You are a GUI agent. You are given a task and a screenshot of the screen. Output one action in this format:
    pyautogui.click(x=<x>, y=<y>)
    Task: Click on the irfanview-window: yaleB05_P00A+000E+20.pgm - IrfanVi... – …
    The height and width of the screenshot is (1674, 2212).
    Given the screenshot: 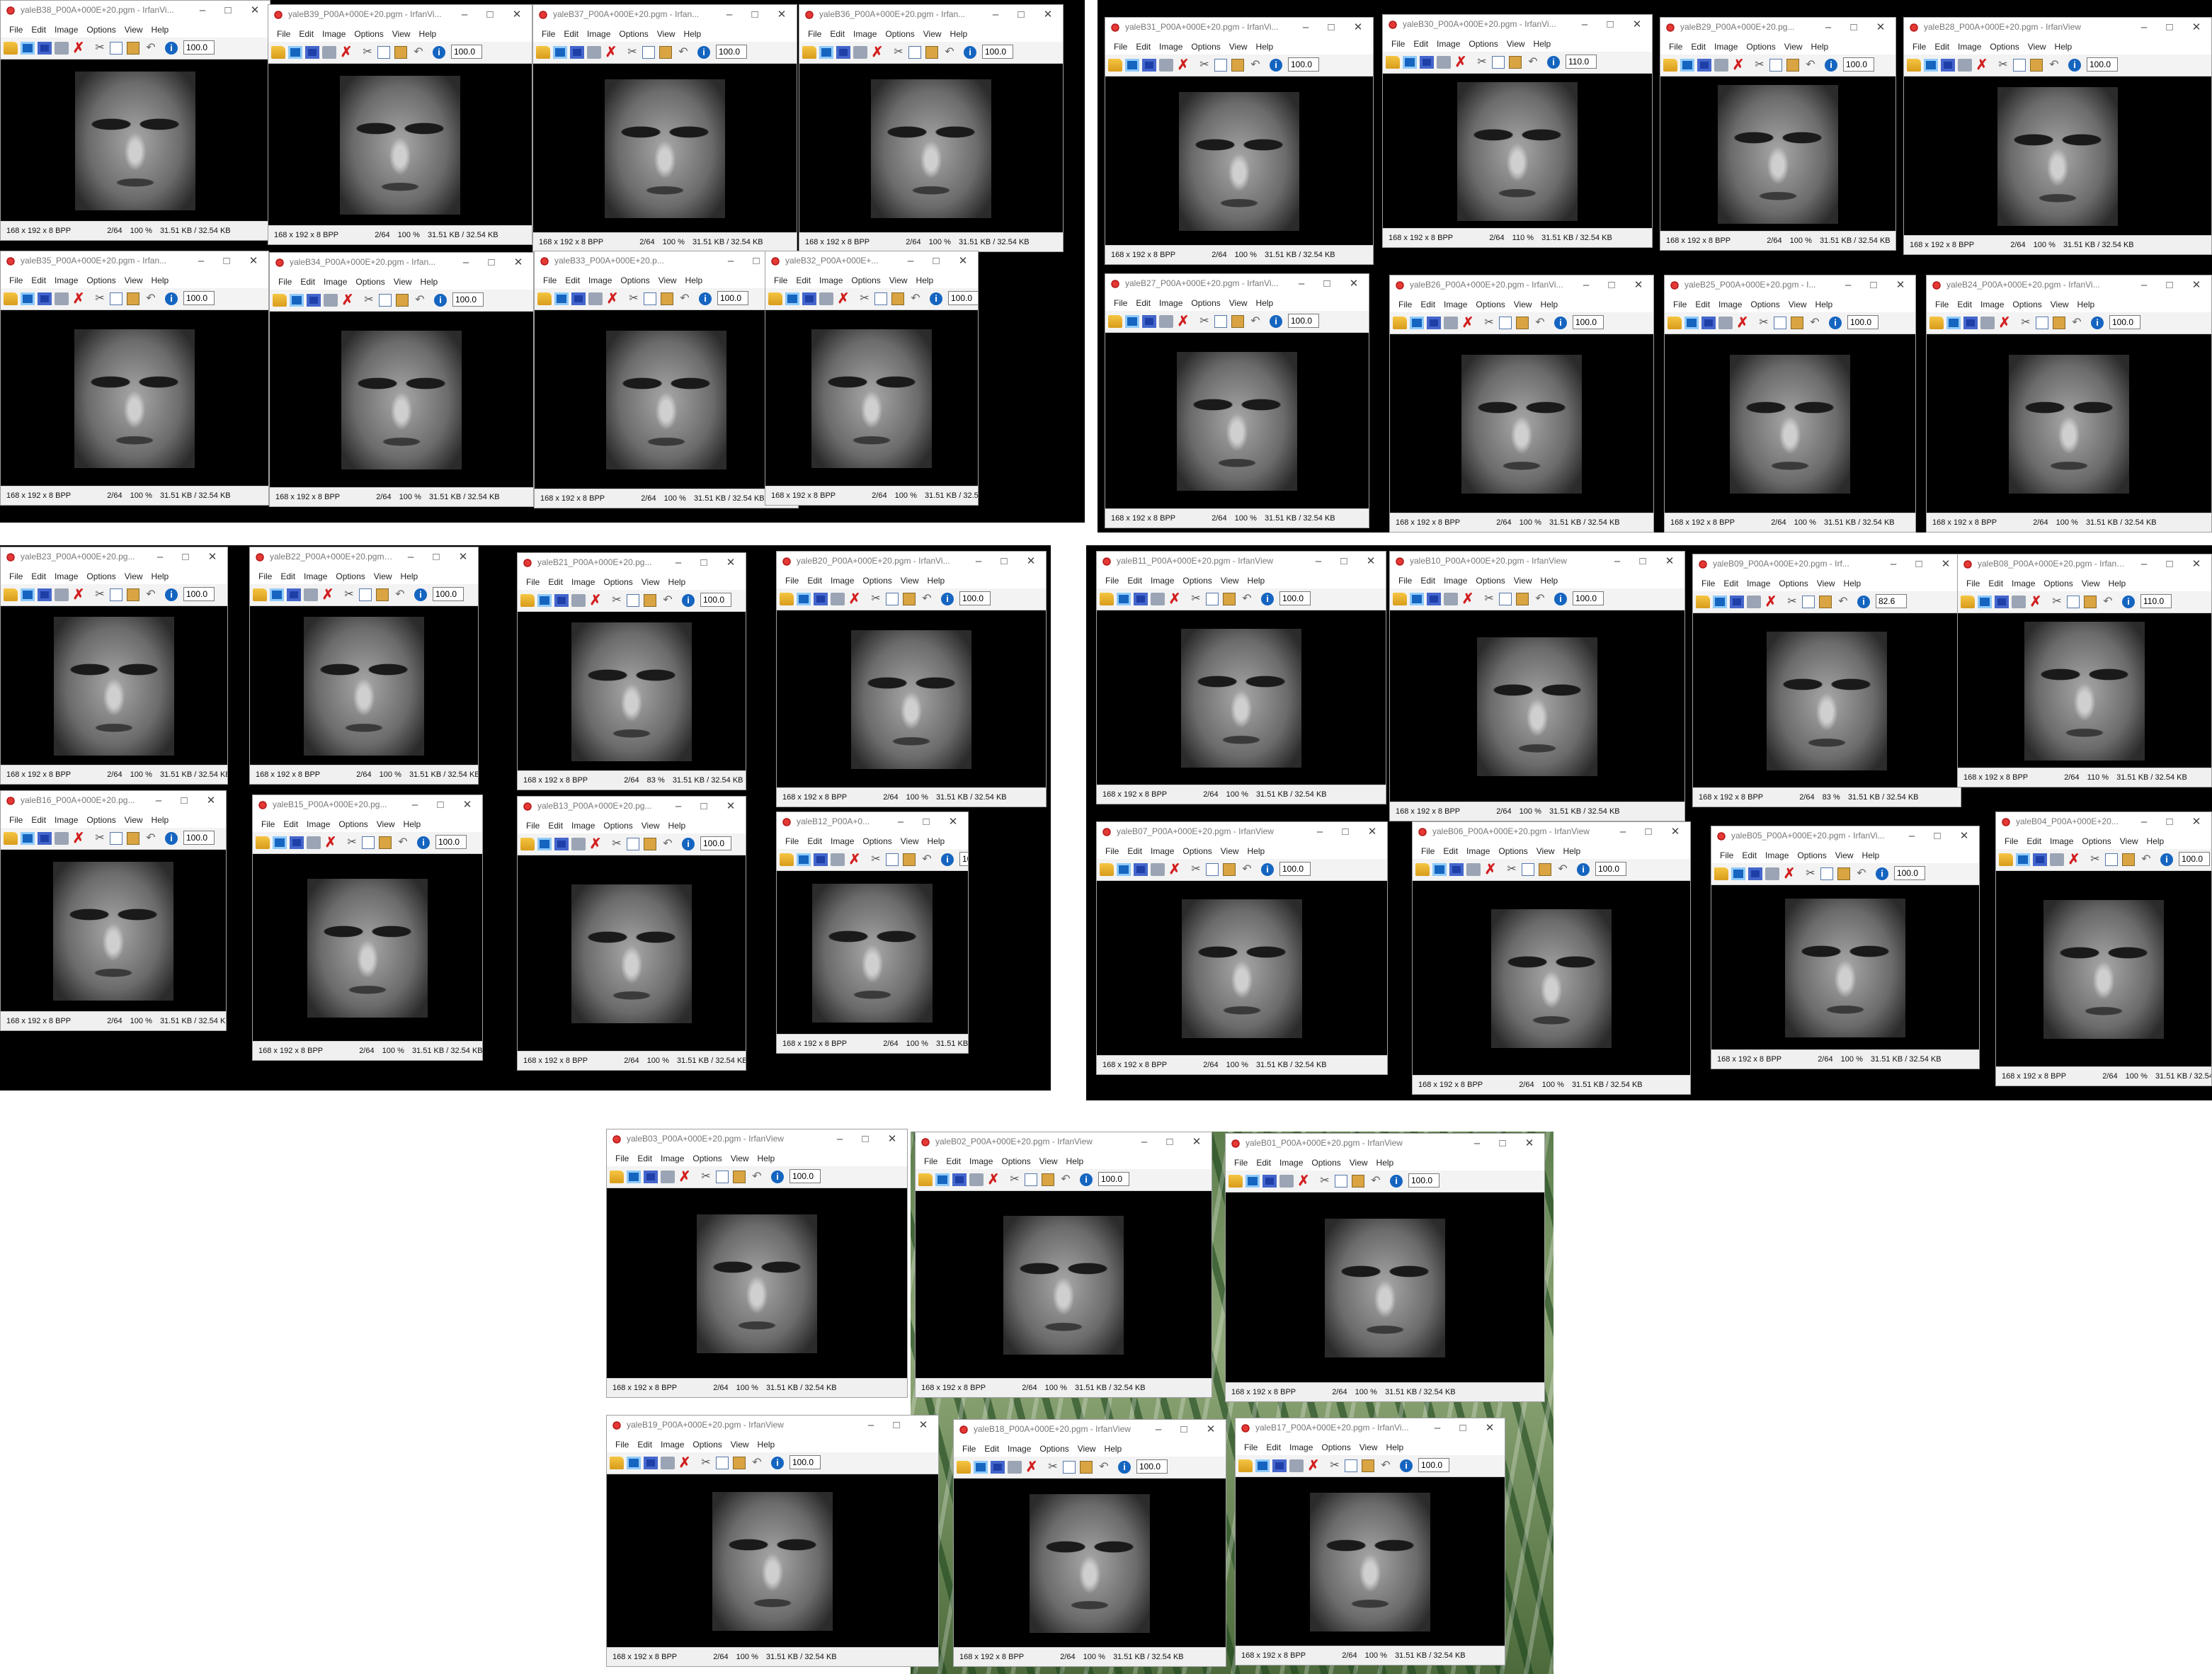 What is the action you would take?
    pyautogui.click(x=1846, y=947)
    